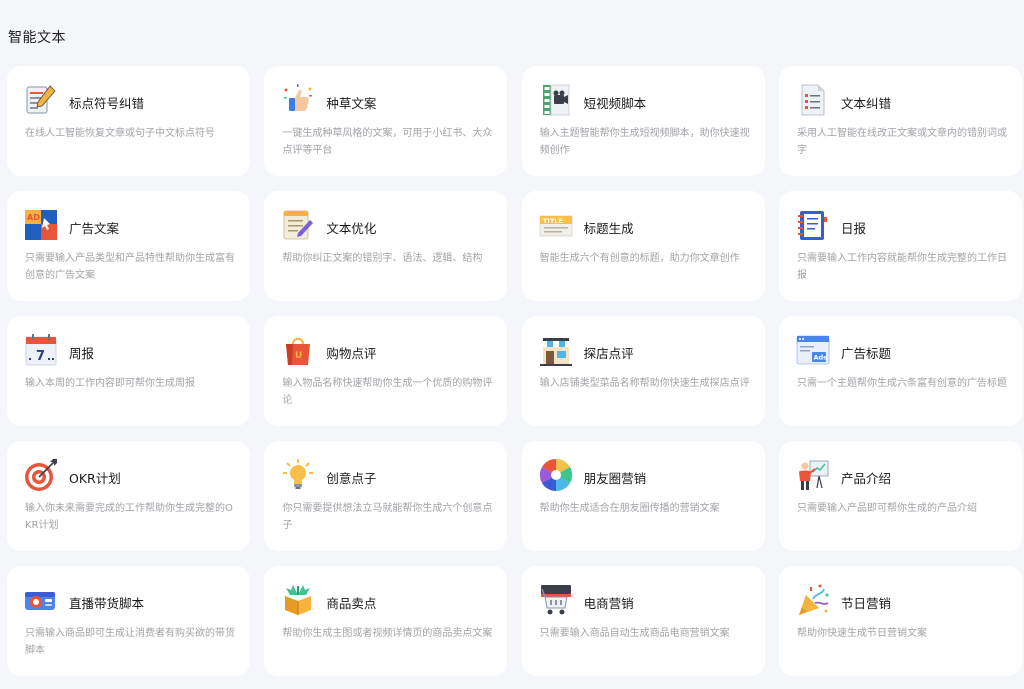  What do you see at coordinates (351, 228) in the screenshot?
I see `card-title: 文本优化` at bounding box center [351, 228].